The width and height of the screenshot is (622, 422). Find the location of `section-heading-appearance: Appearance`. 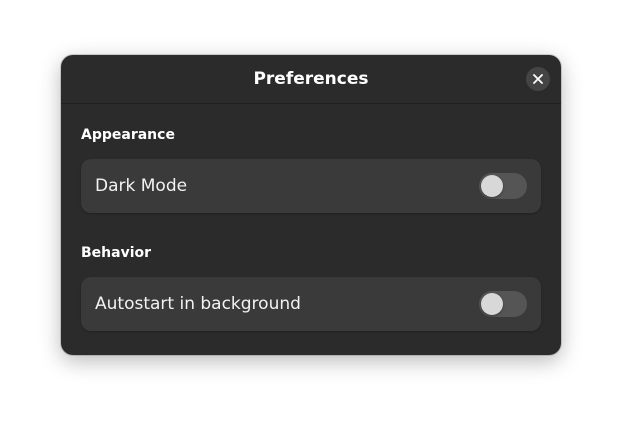

section-heading-appearance: Appearance is located at coordinates (128, 135).